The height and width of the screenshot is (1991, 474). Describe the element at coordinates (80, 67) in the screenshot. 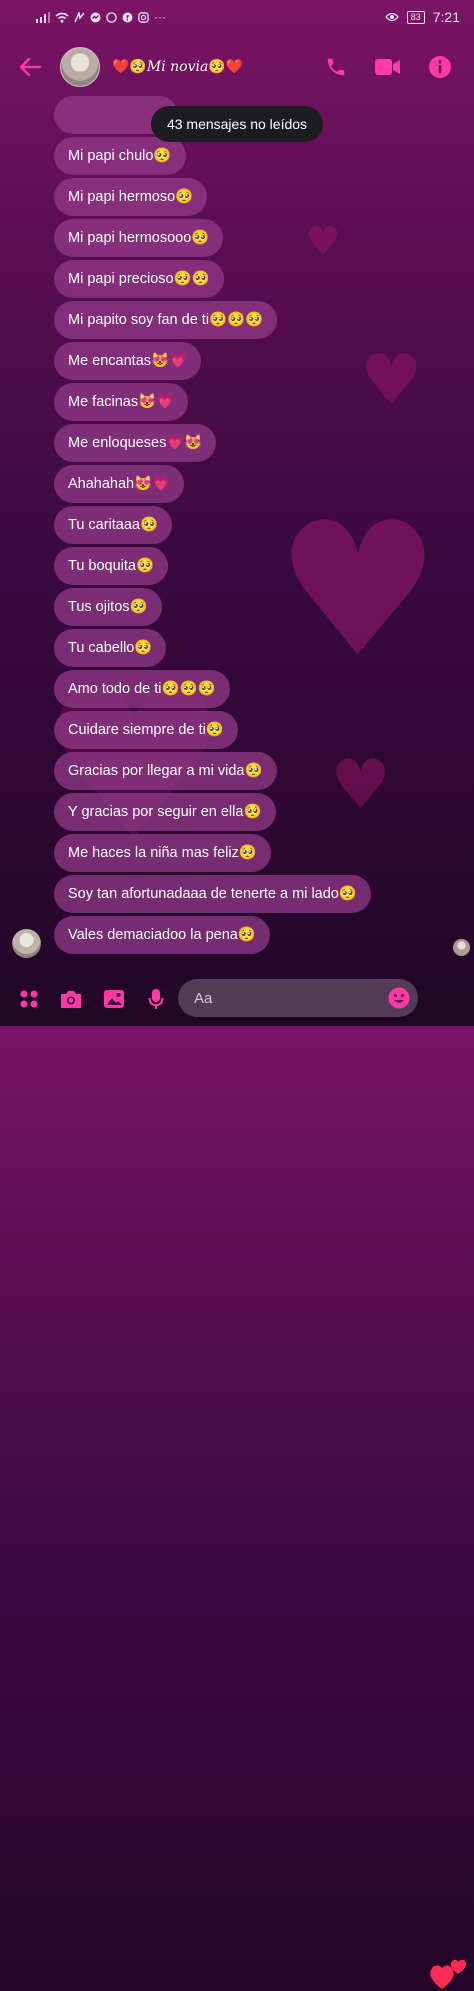

I see `contact-avatar` at that location.